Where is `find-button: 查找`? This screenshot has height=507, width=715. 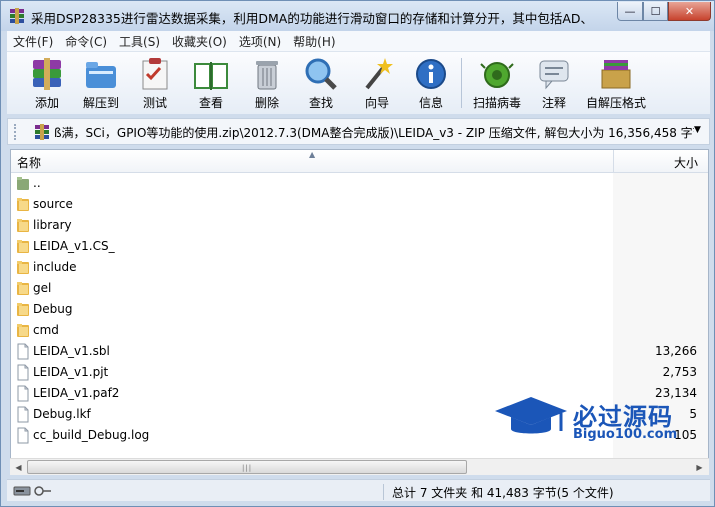 find-button: 查找 is located at coordinates (321, 84).